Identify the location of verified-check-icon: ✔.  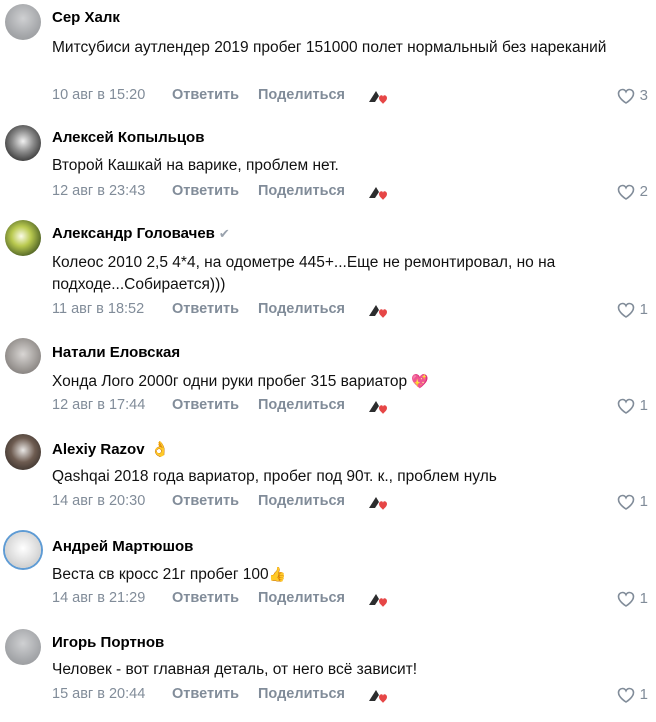
(224, 233).